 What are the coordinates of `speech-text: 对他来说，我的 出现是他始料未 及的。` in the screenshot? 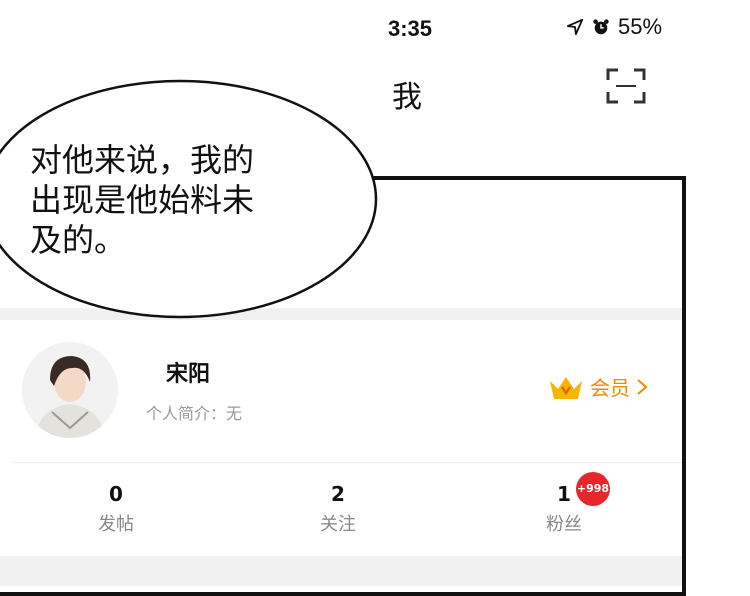 It's located at (195, 200).